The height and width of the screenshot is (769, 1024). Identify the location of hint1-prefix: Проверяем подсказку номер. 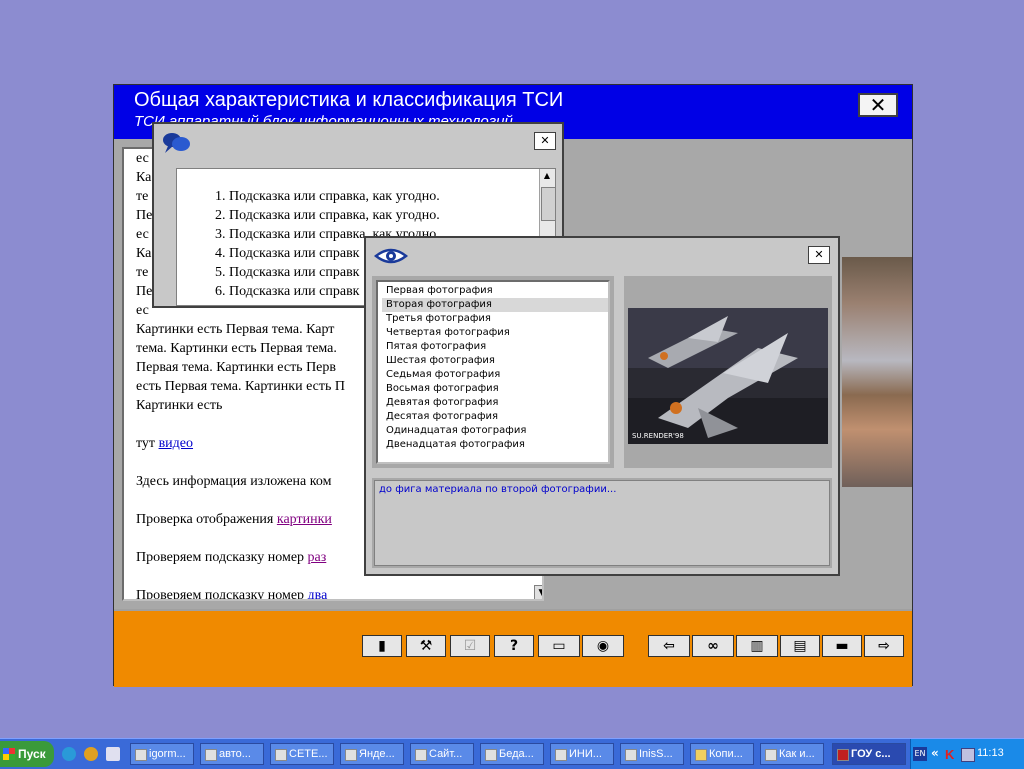
(222, 557).